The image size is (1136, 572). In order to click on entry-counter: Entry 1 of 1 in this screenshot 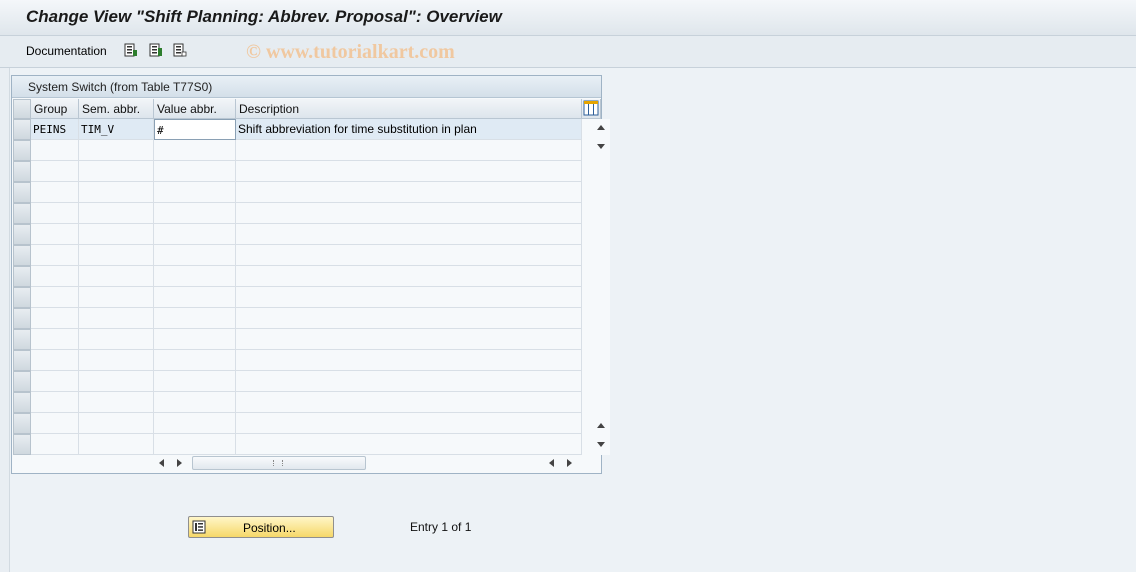, I will do `click(441, 527)`.